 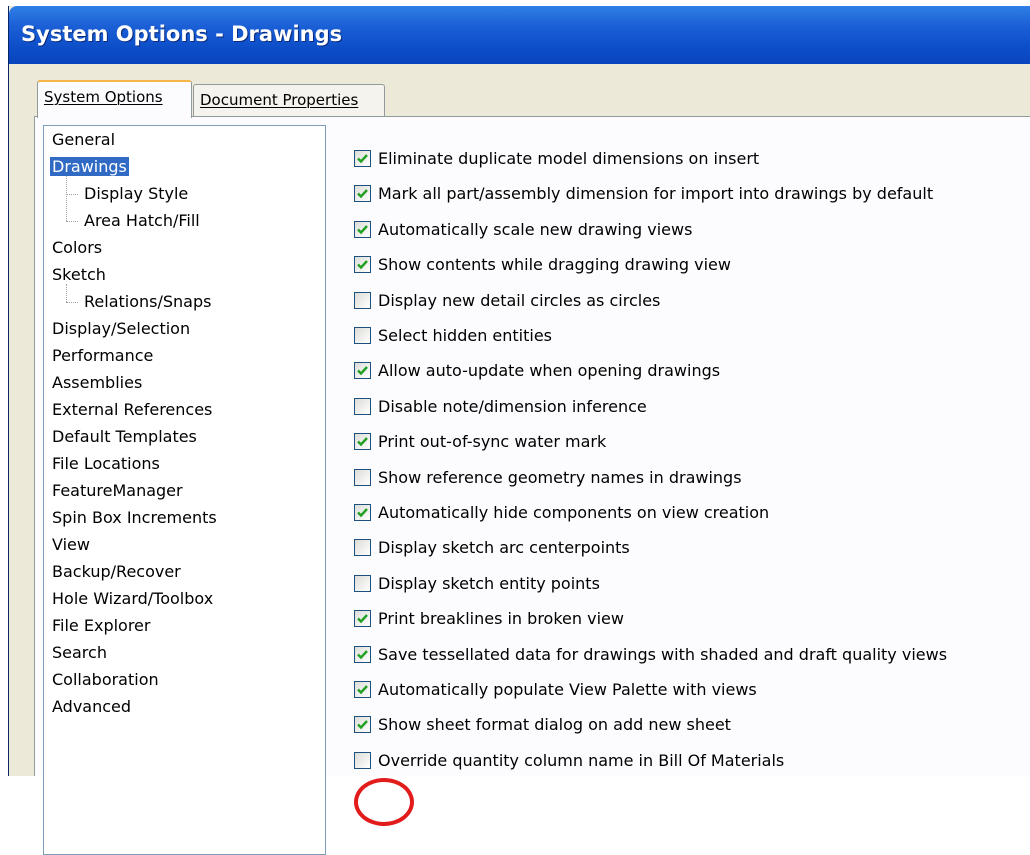 I want to click on tree-item-area-hatch-fill: Area Hatch/Fill, so click(x=142, y=221).